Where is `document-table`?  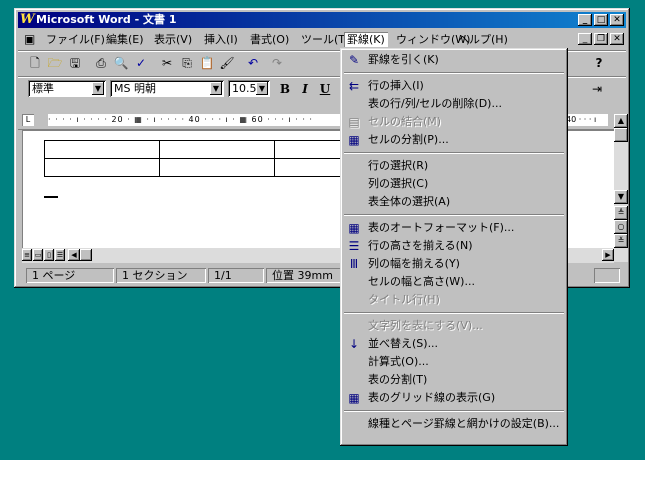 document-table is located at coordinates (217, 158).